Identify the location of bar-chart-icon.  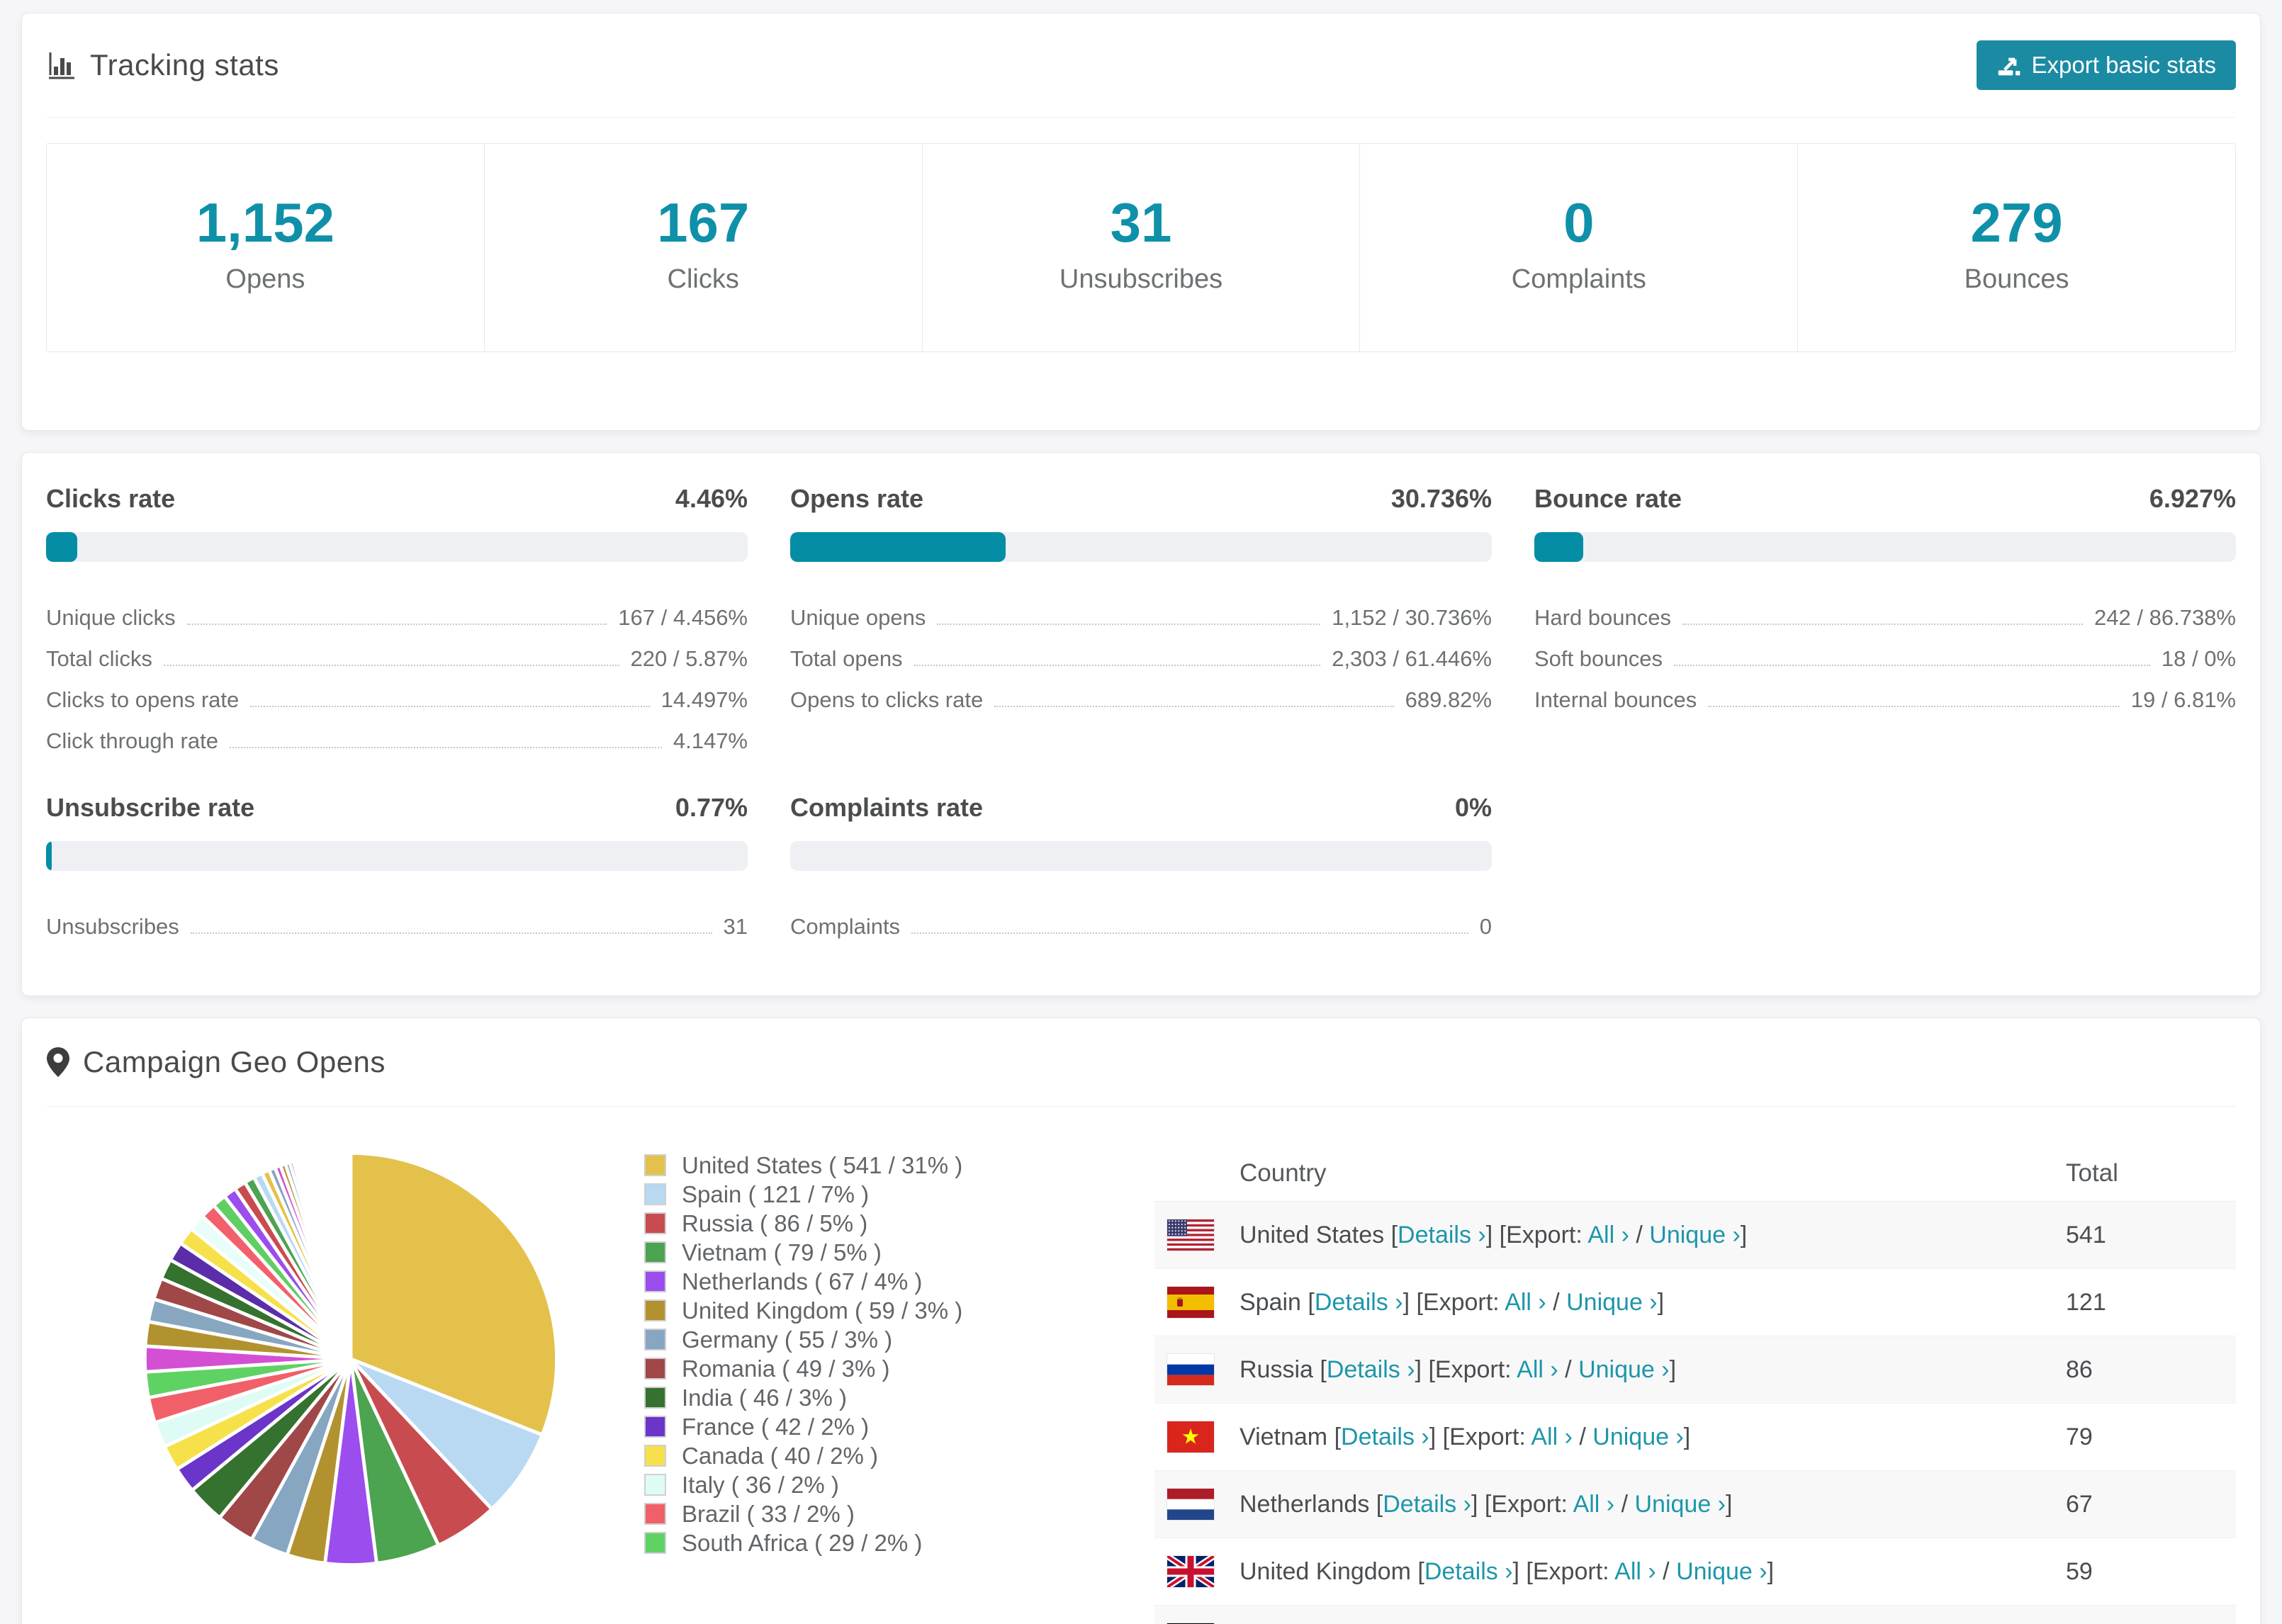
(62, 66).